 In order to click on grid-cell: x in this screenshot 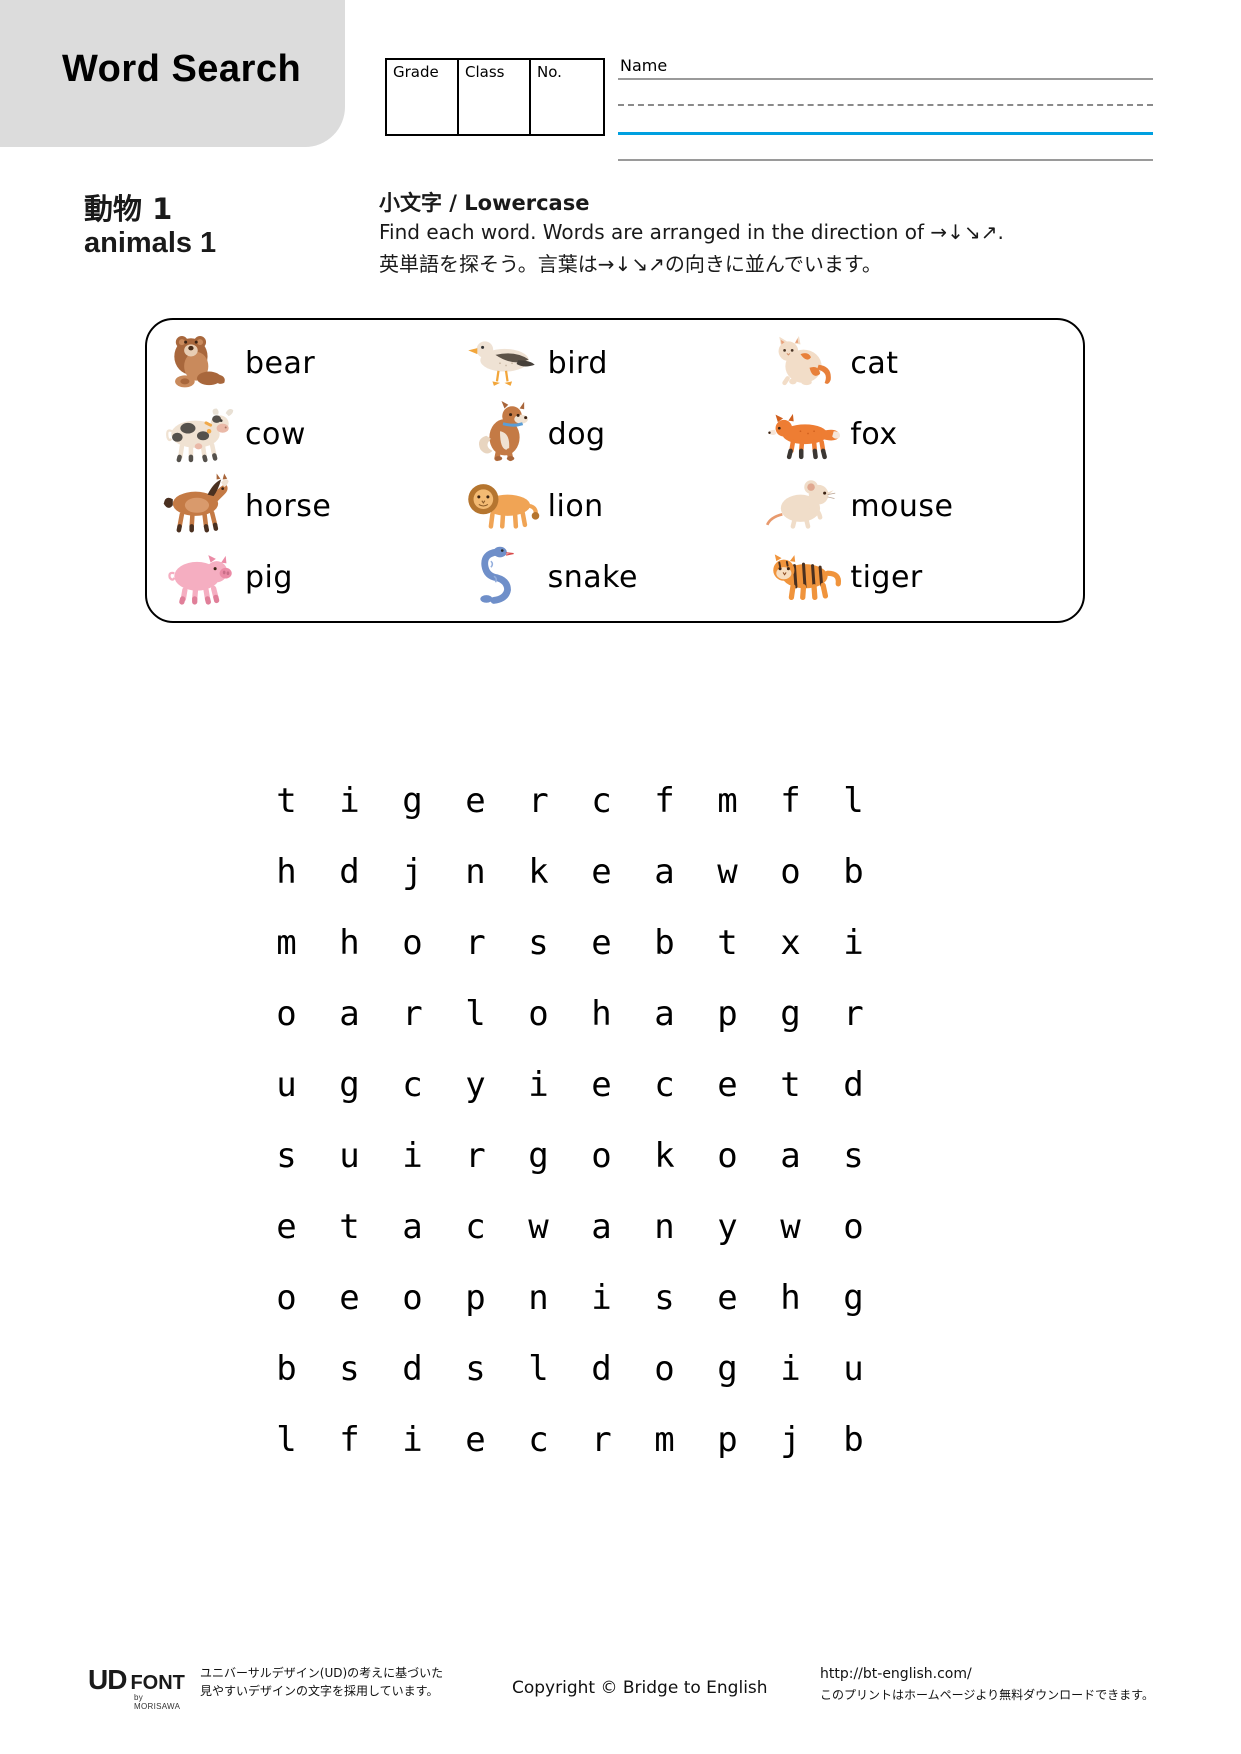, I will do `click(790, 942)`.